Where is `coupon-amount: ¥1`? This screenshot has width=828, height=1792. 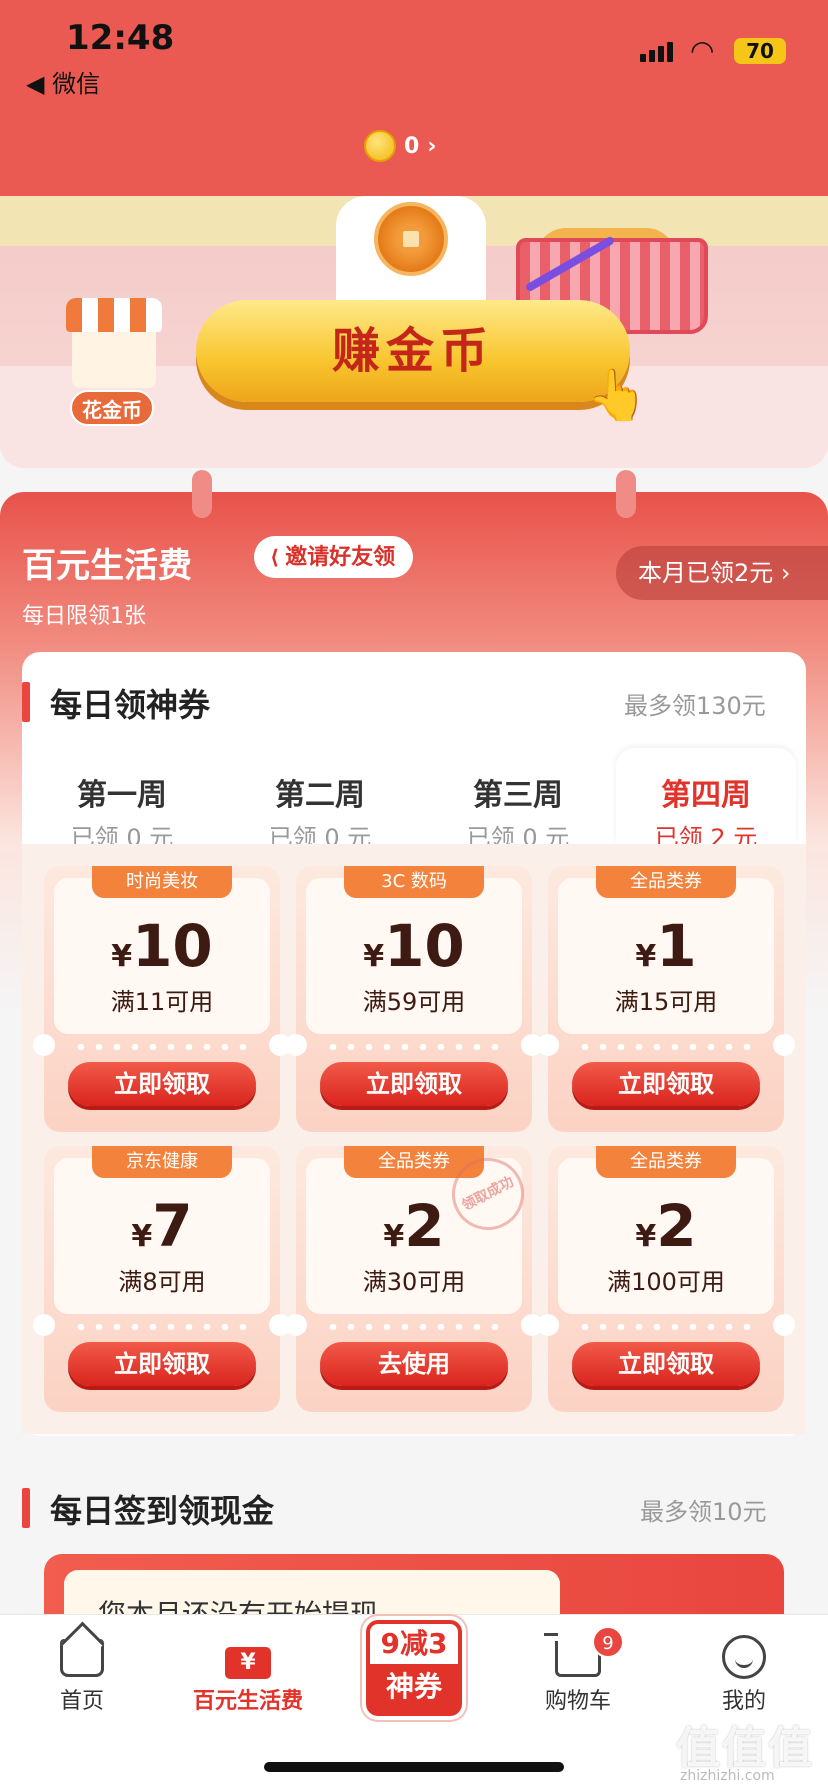 coupon-amount: ¥1 is located at coordinates (666, 946).